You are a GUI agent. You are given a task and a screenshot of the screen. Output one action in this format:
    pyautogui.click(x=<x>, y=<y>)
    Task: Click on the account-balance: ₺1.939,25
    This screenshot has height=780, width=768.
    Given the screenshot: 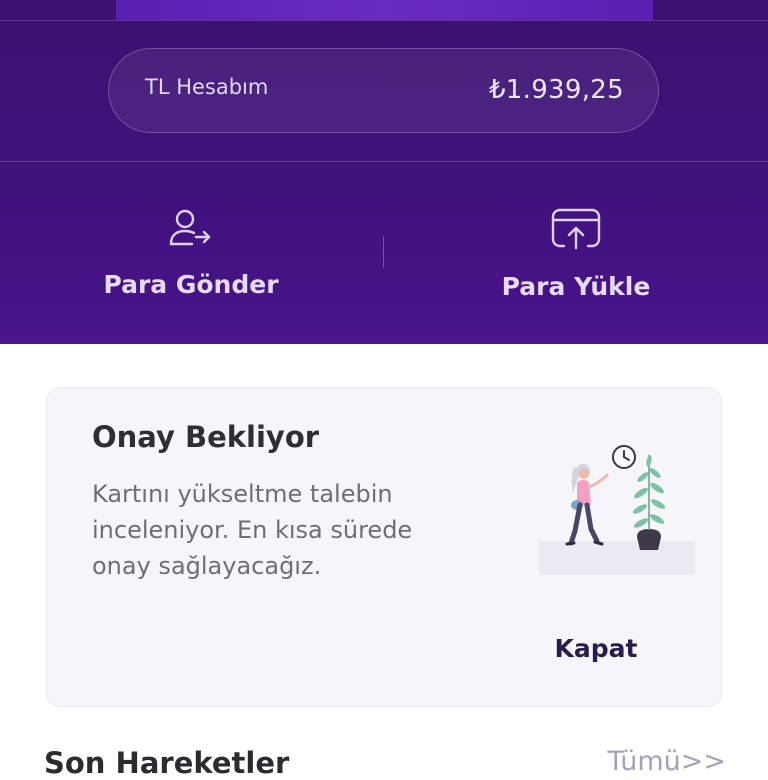 What is the action you would take?
    pyautogui.click(x=556, y=90)
    